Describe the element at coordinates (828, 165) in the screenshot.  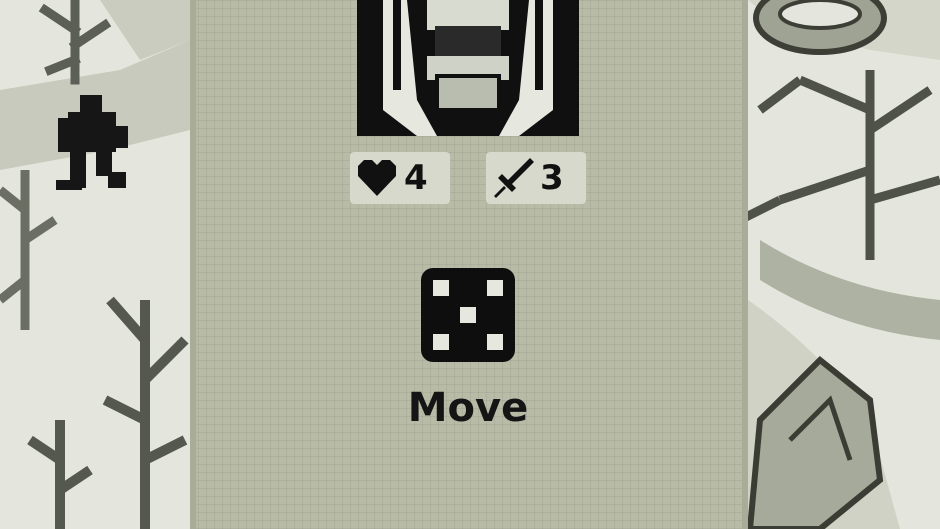
I see `bare-tree-right` at that location.